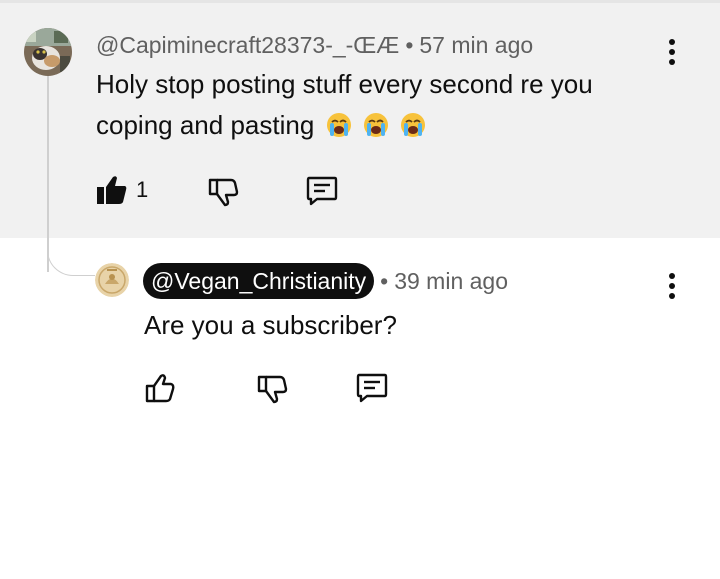  I want to click on reply-text: Are you a subscriber?, so click(270, 325).